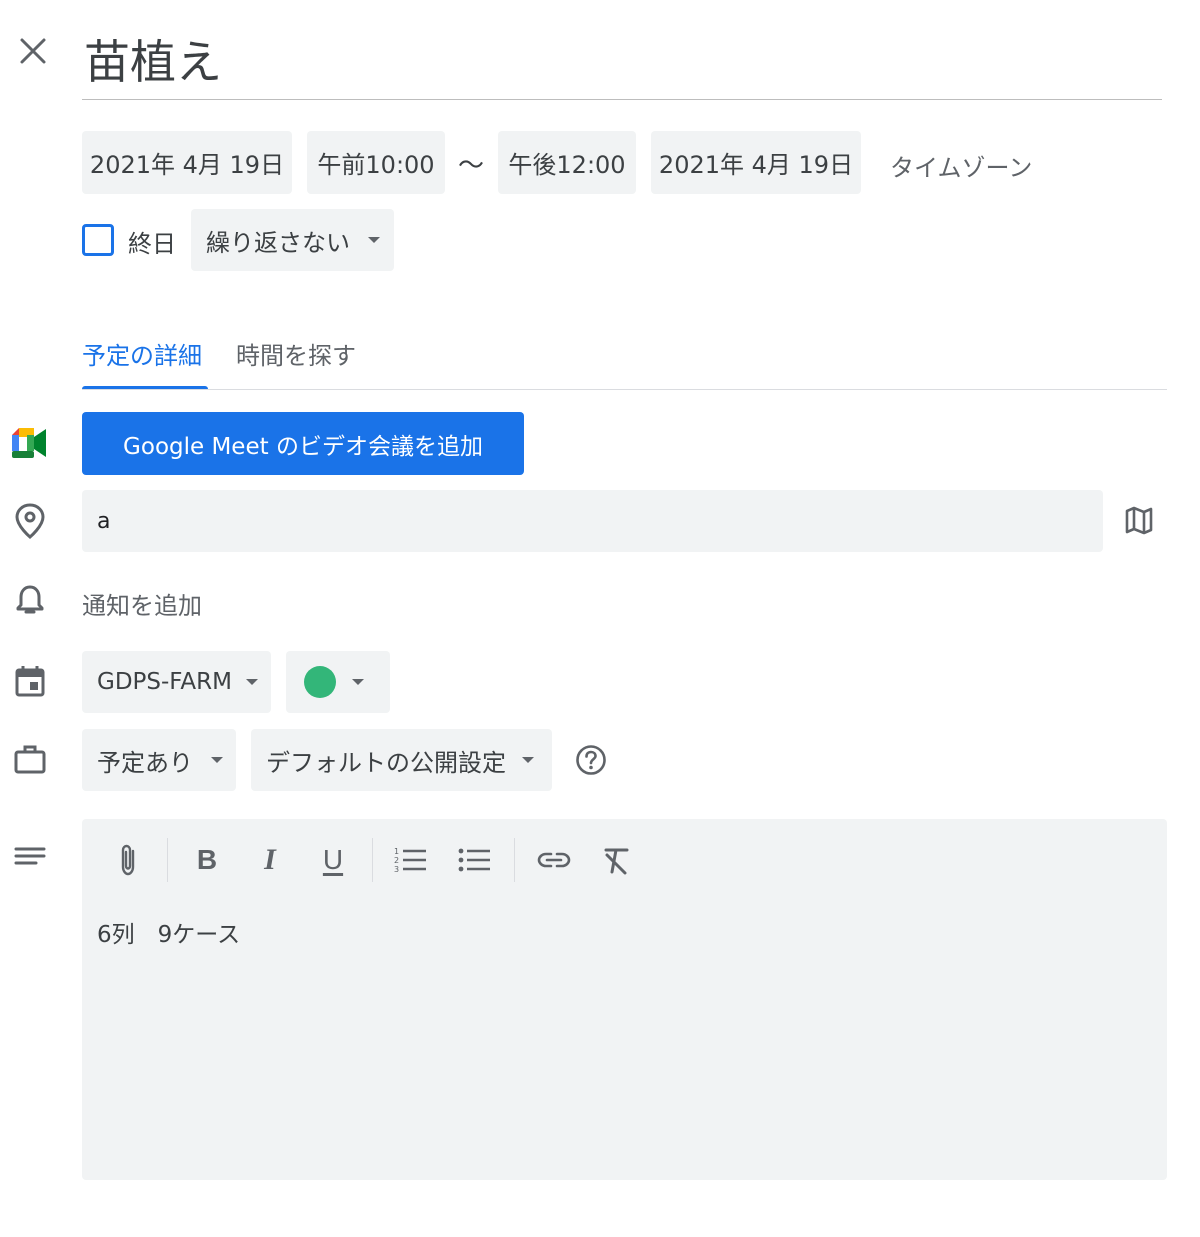  I want to click on numbered-list-button: 1 2 3, so click(411, 860).